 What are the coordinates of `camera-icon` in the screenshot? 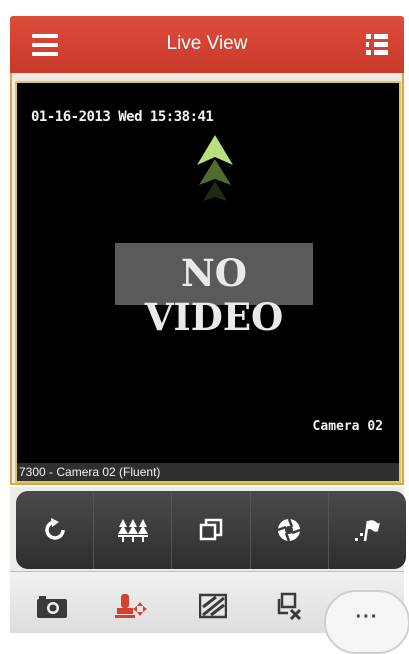 It's located at (52, 607).